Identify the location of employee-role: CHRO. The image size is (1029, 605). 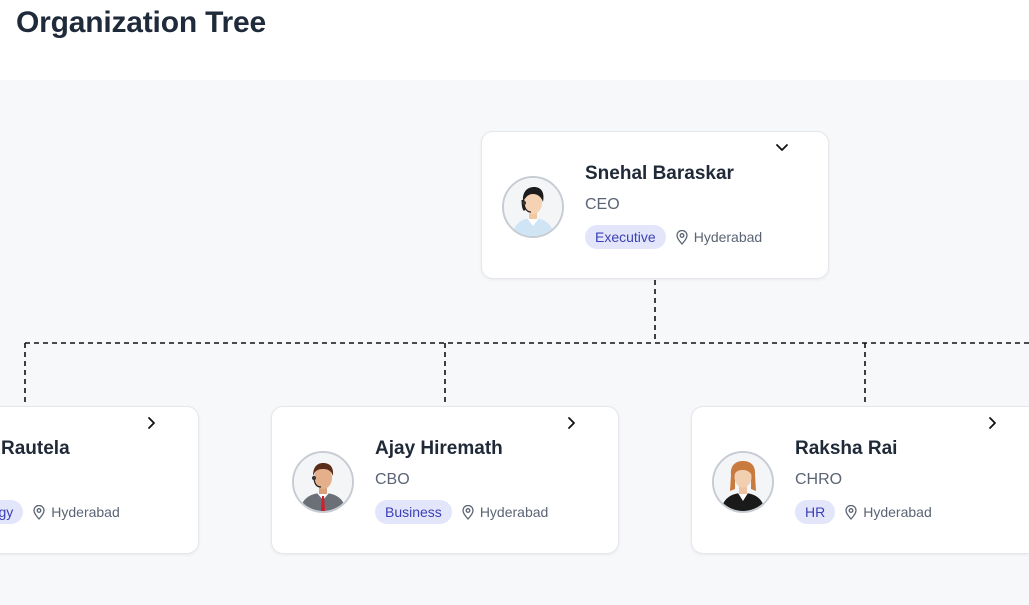
(819, 479).